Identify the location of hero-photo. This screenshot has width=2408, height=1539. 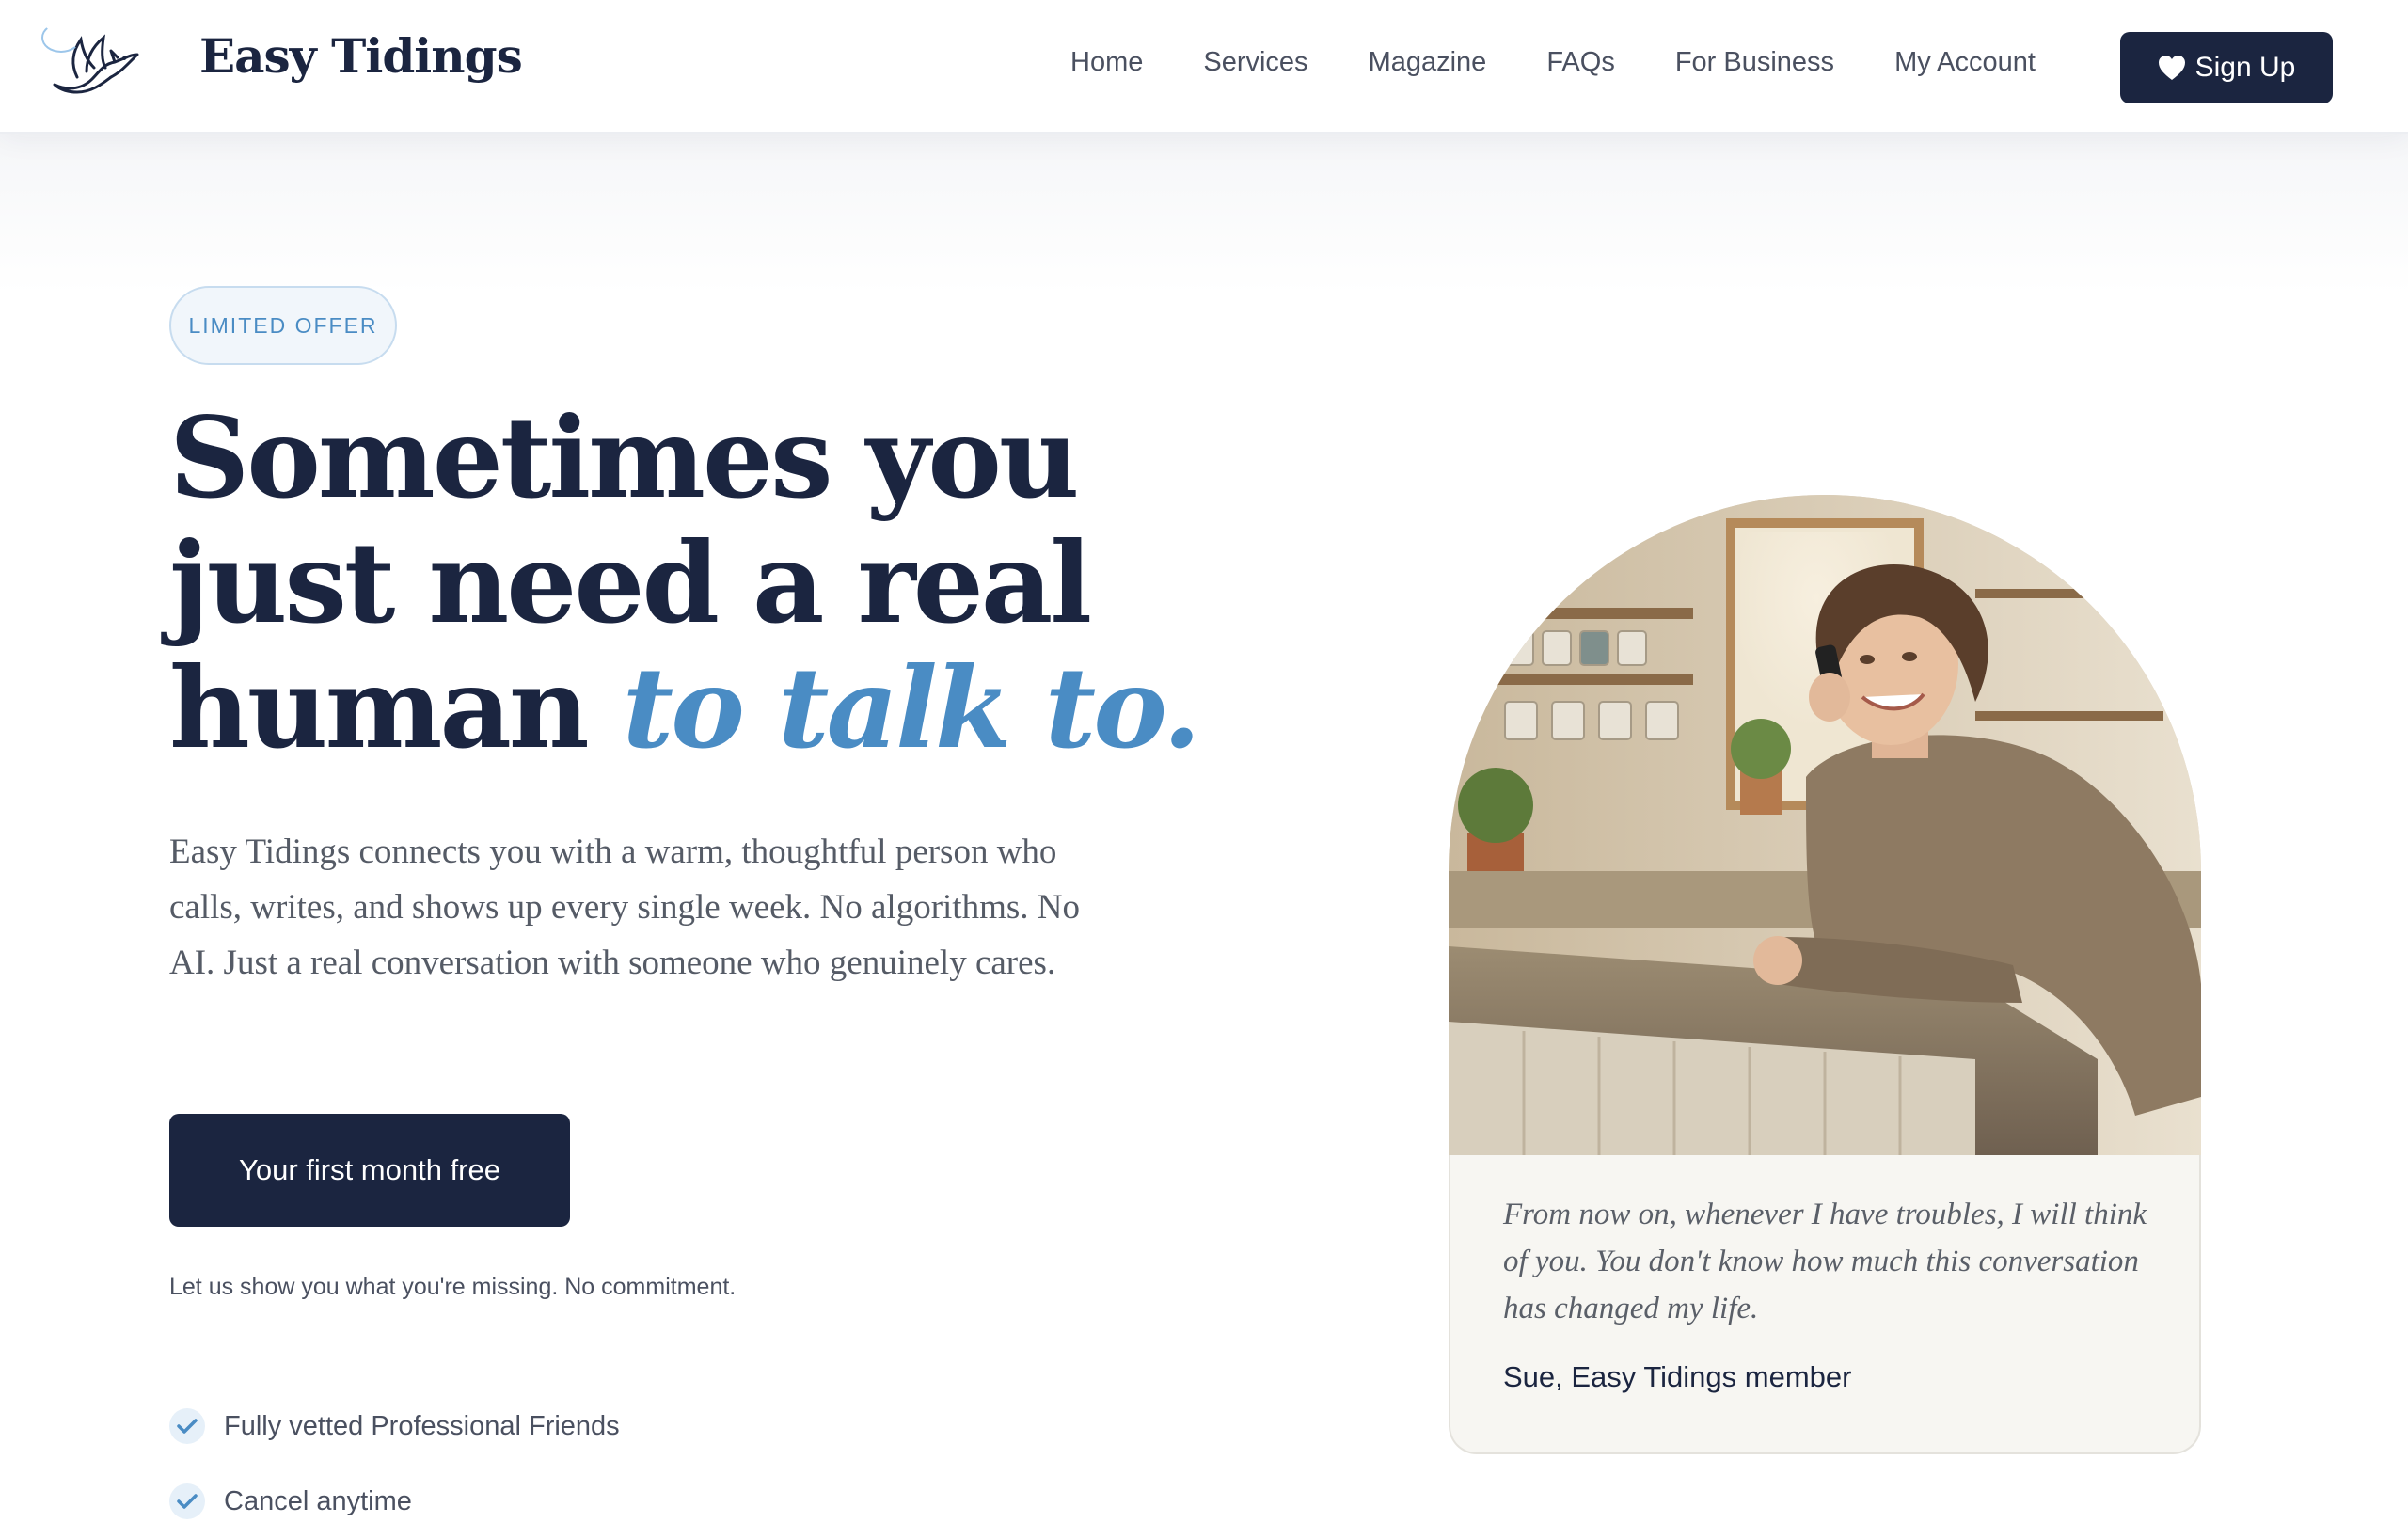
(1825, 825).